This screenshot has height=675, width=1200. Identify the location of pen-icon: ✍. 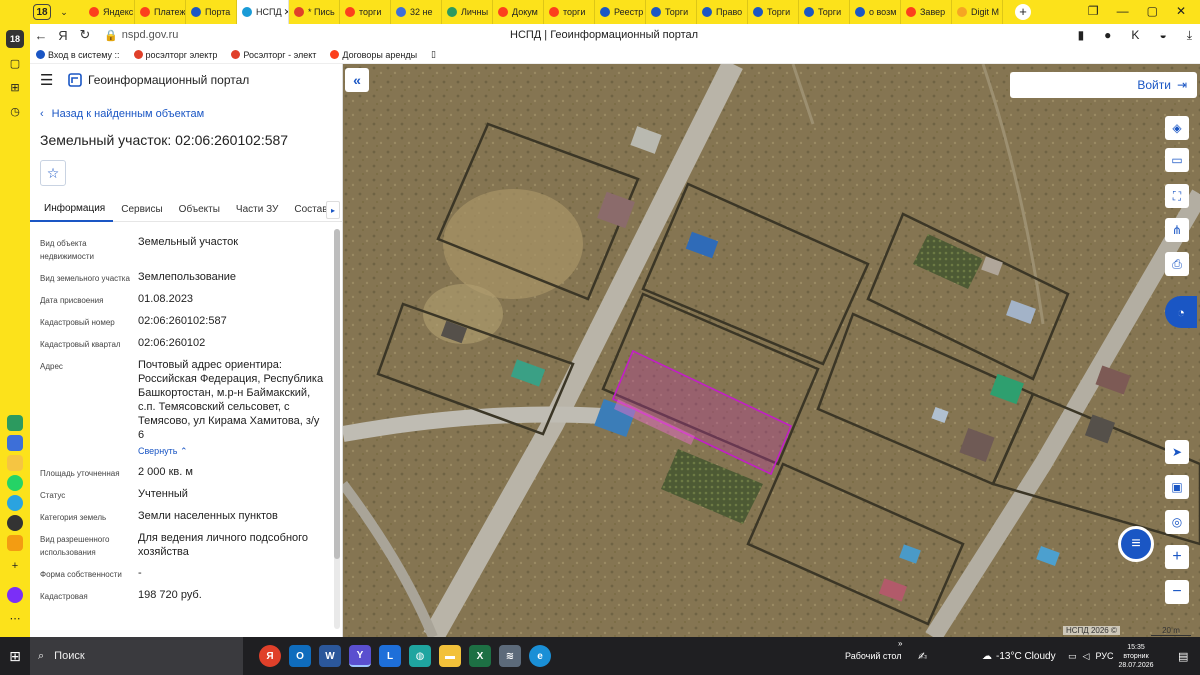
(922, 656).